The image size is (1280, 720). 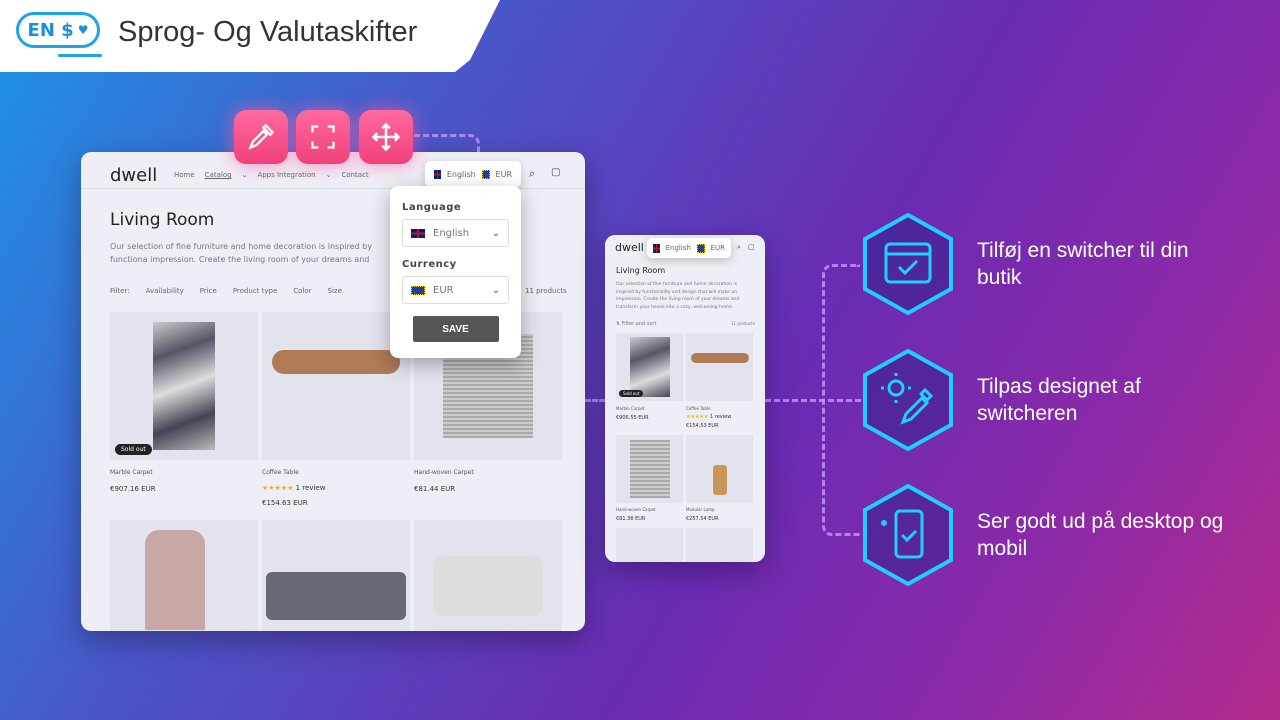 What do you see at coordinates (451, 233) in the screenshot?
I see `language-selected: English` at bounding box center [451, 233].